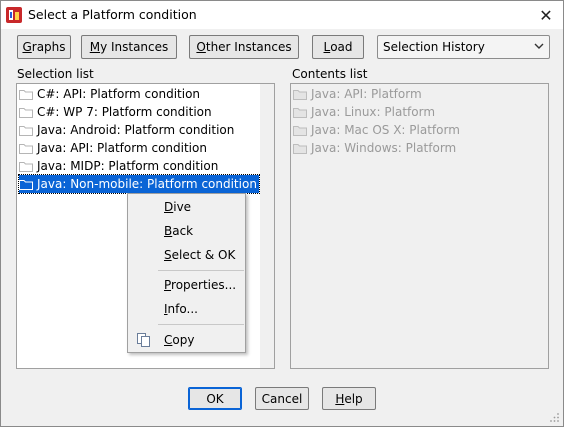  What do you see at coordinates (129, 47) in the screenshot?
I see `my-instances-button: My Instances` at bounding box center [129, 47].